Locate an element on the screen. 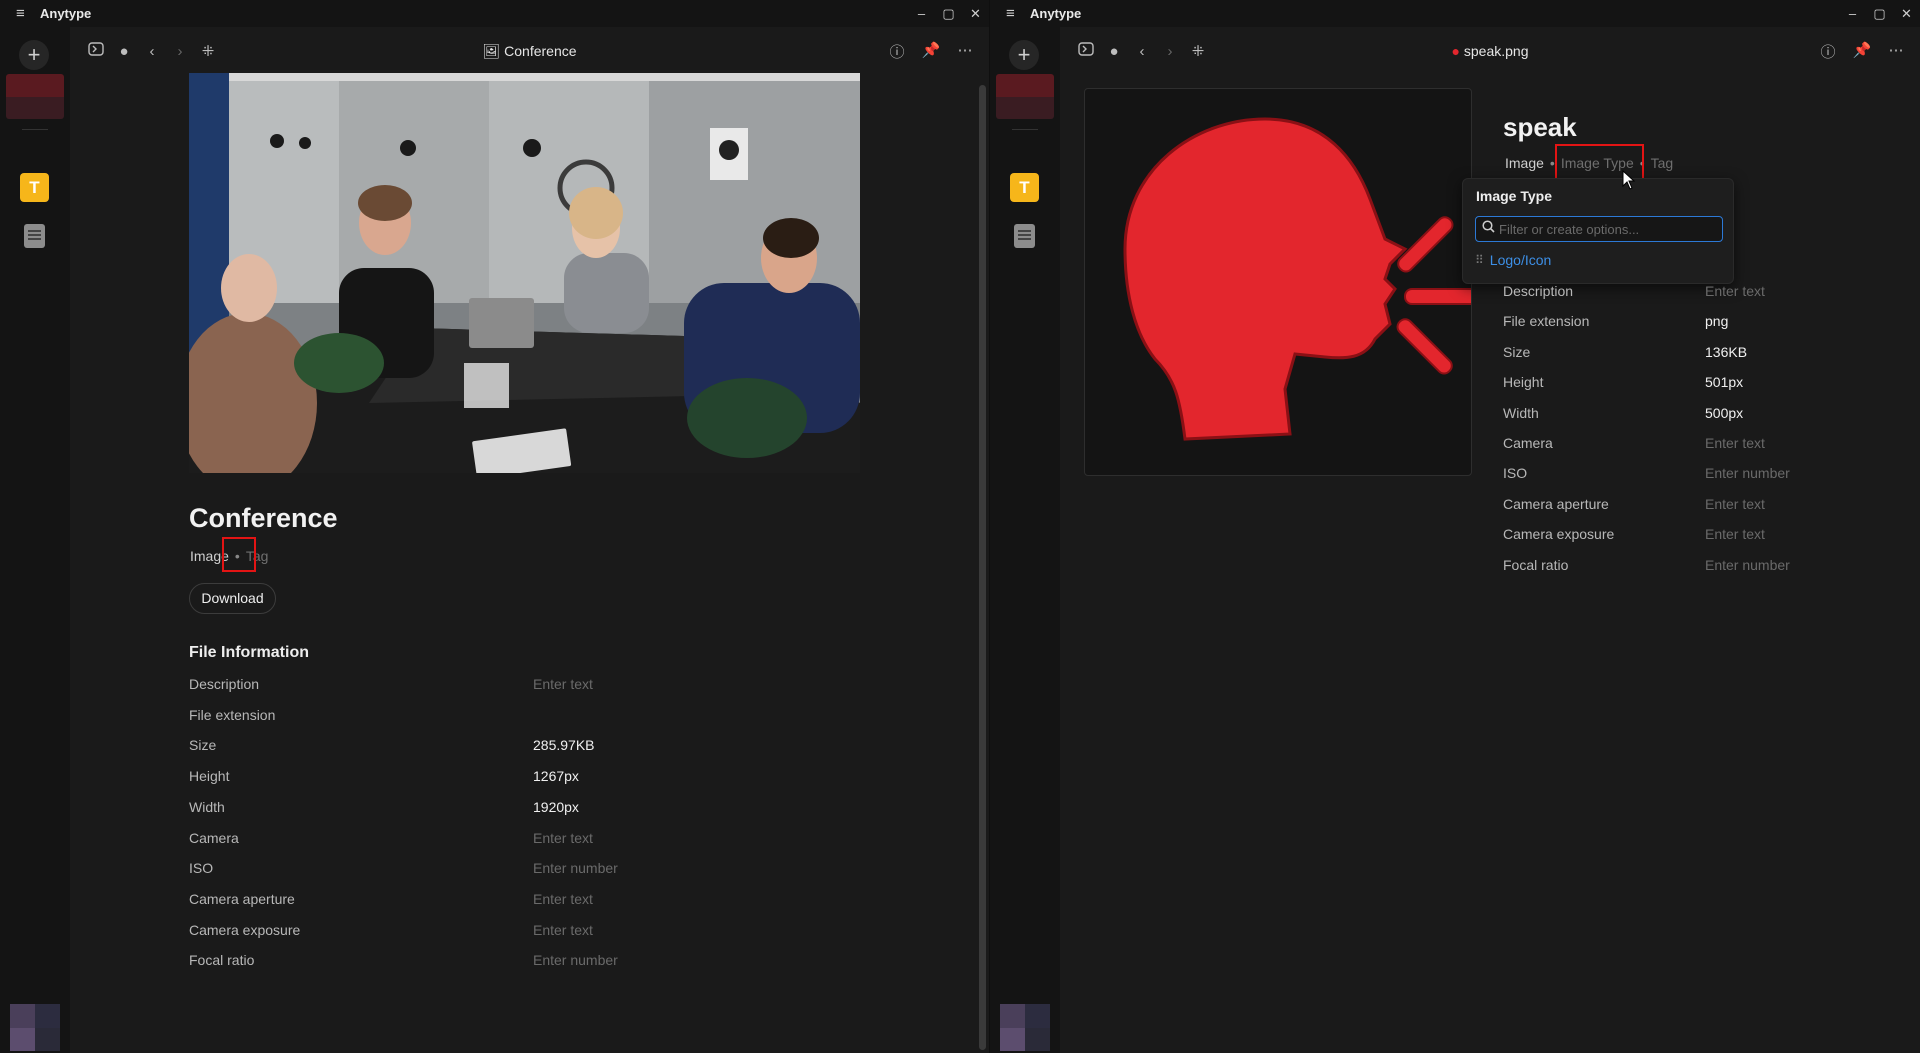 This screenshot has width=1920, height=1053. property-value: 136KB is located at coordinates (1726, 352).